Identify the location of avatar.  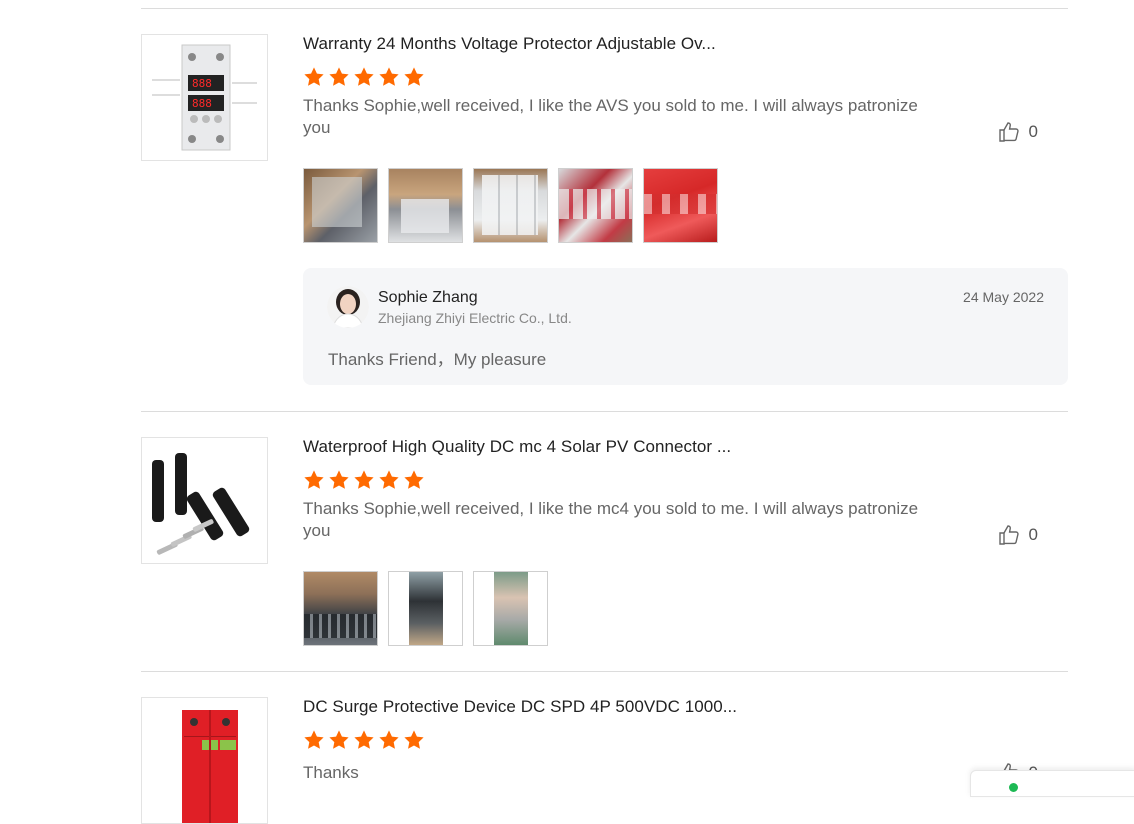
(348, 307).